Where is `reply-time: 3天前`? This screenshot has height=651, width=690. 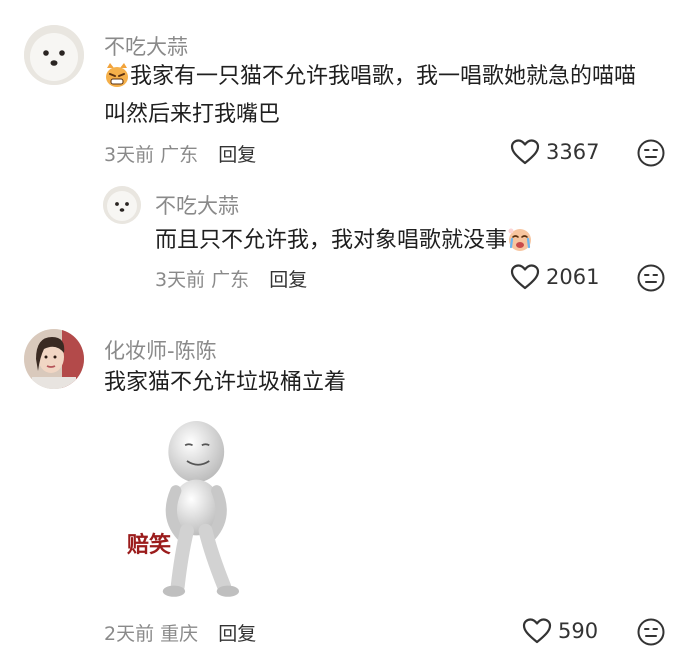 reply-time: 3天前 is located at coordinates (180, 280).